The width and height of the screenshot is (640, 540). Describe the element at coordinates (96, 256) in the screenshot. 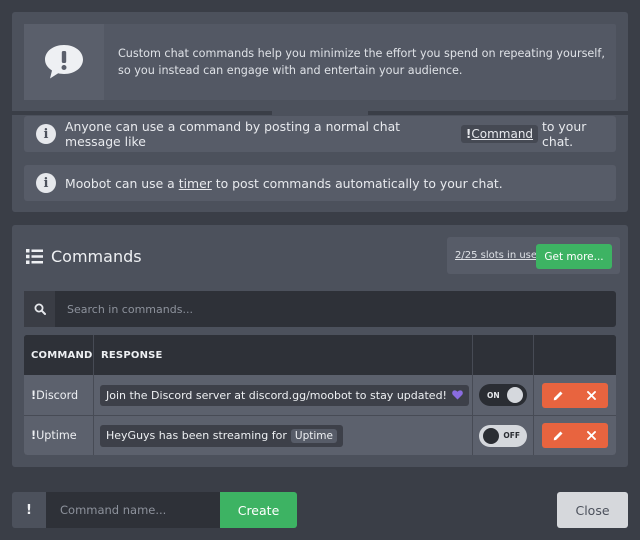

I see `commands-title: Commands` at that location.